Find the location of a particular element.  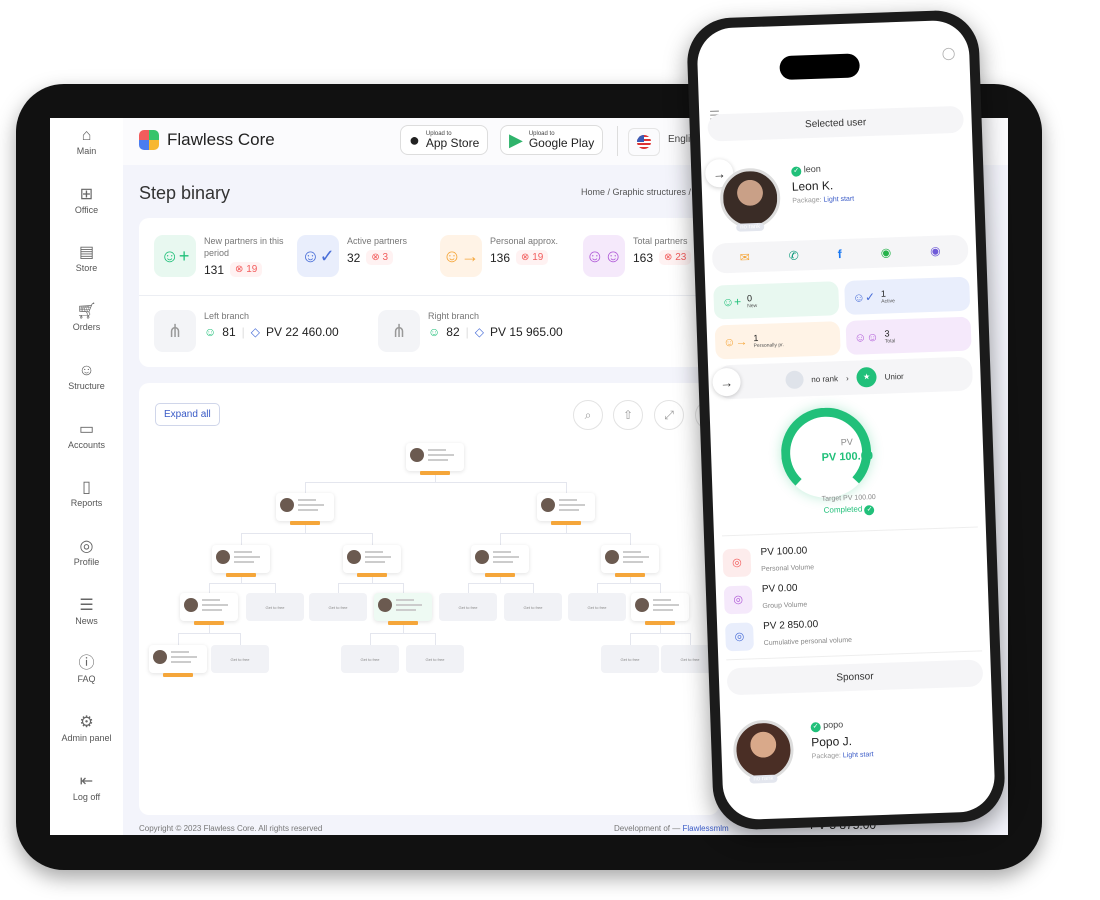

divider is located at coordinates (617, 141).